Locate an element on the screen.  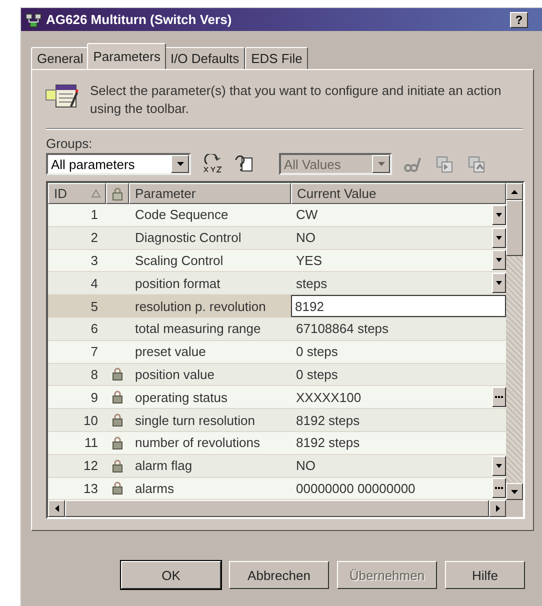
table-row: 10 single turn resolution 8192 steps is located at coordinates (277, 420).